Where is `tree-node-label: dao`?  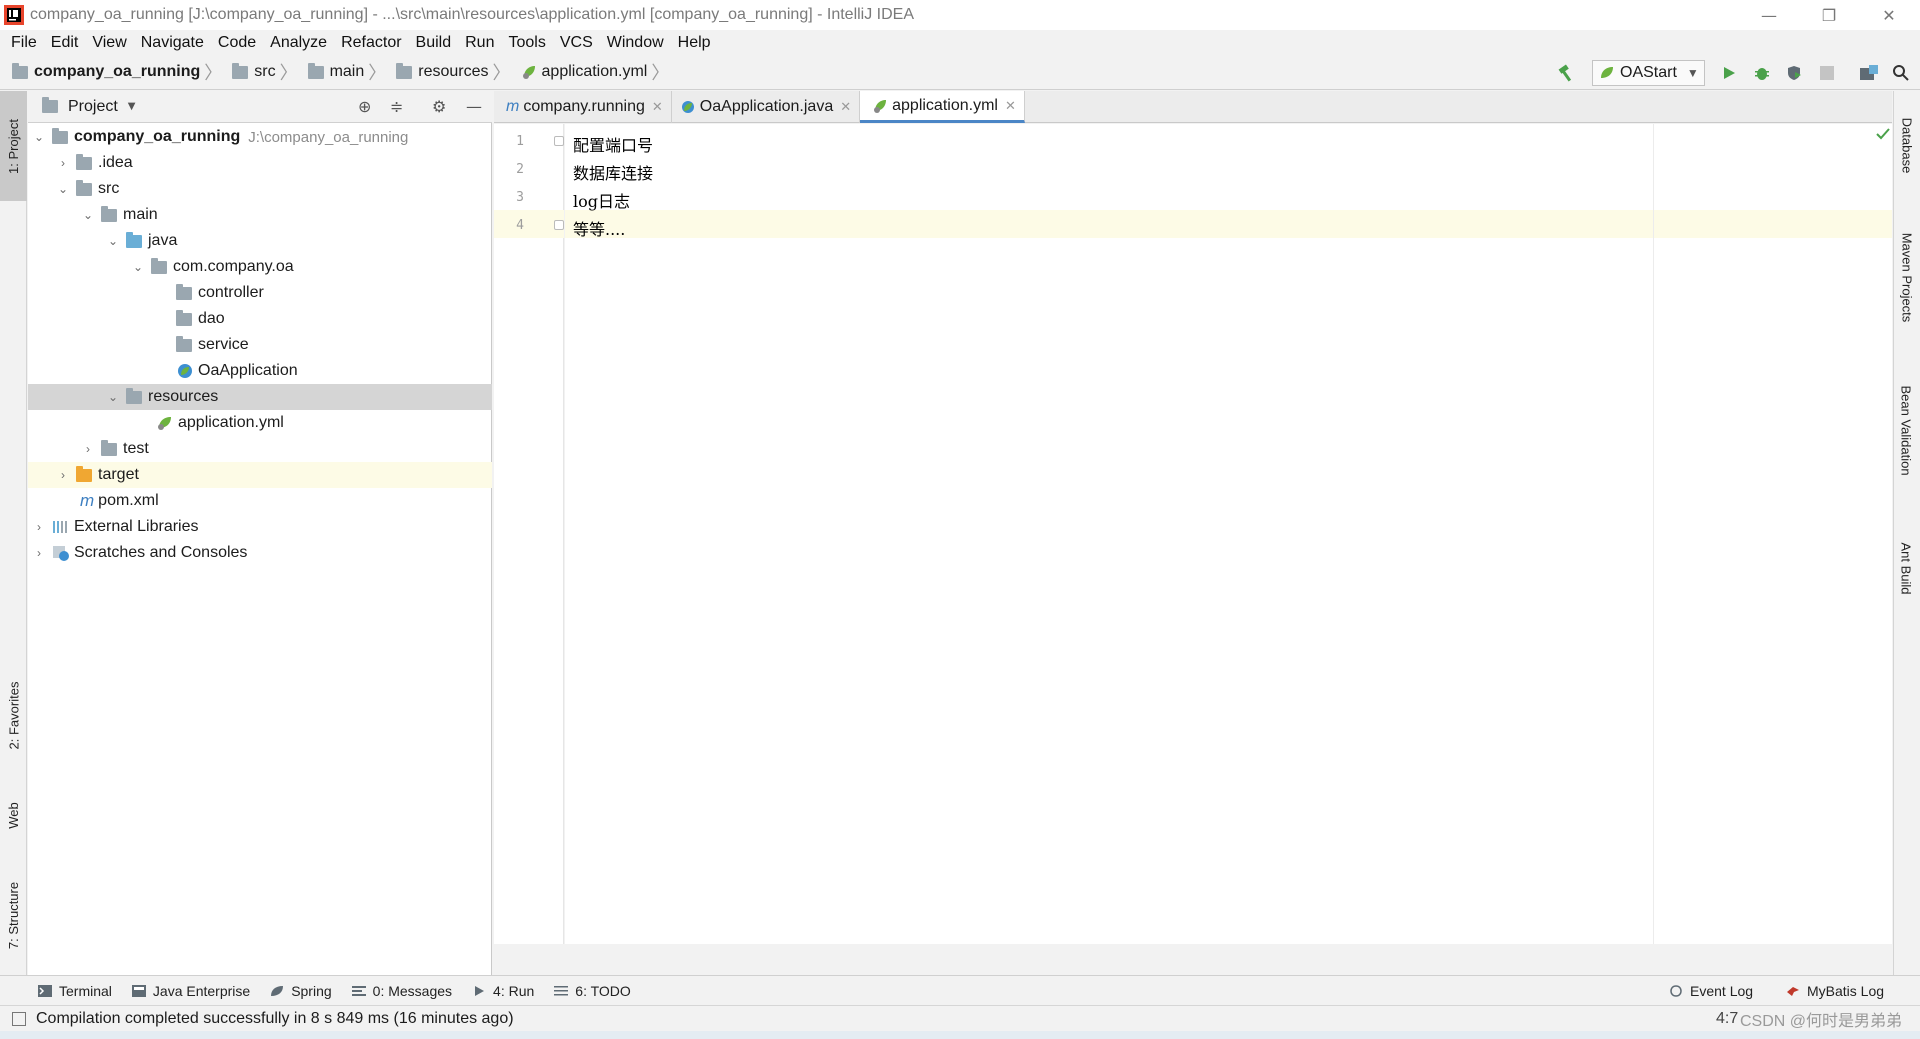 tree-node-label: dao is located at coordinates (211, 318).